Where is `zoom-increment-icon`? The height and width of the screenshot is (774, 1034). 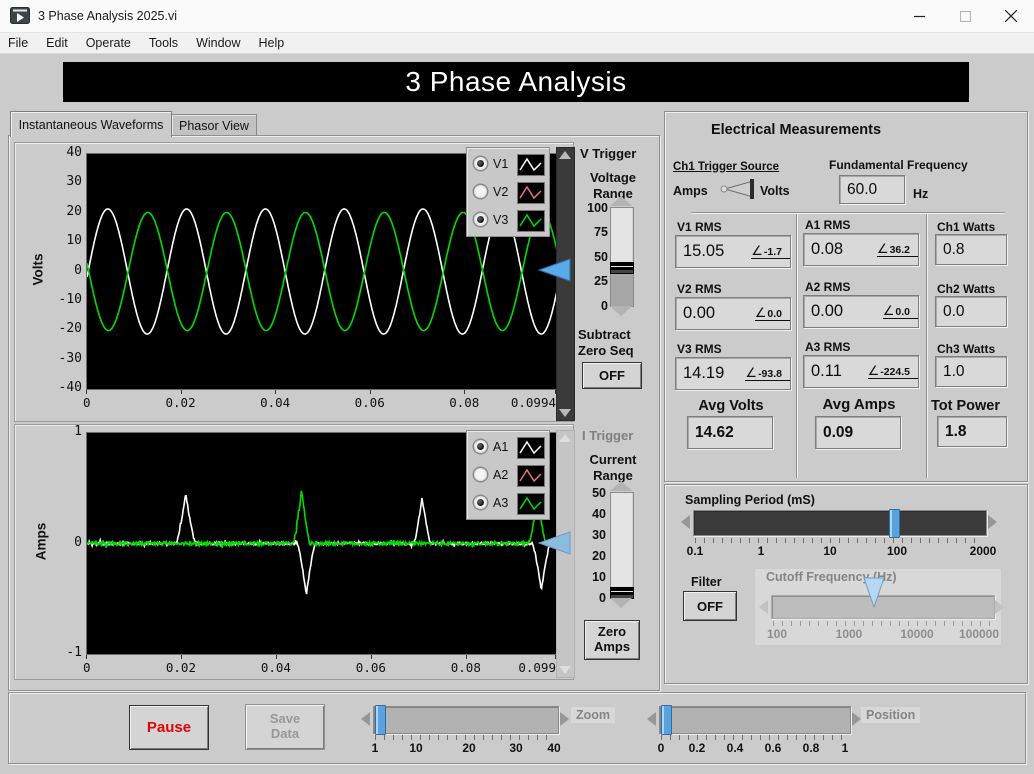
zoom-increment-icon is located at coordinates (564, 719).